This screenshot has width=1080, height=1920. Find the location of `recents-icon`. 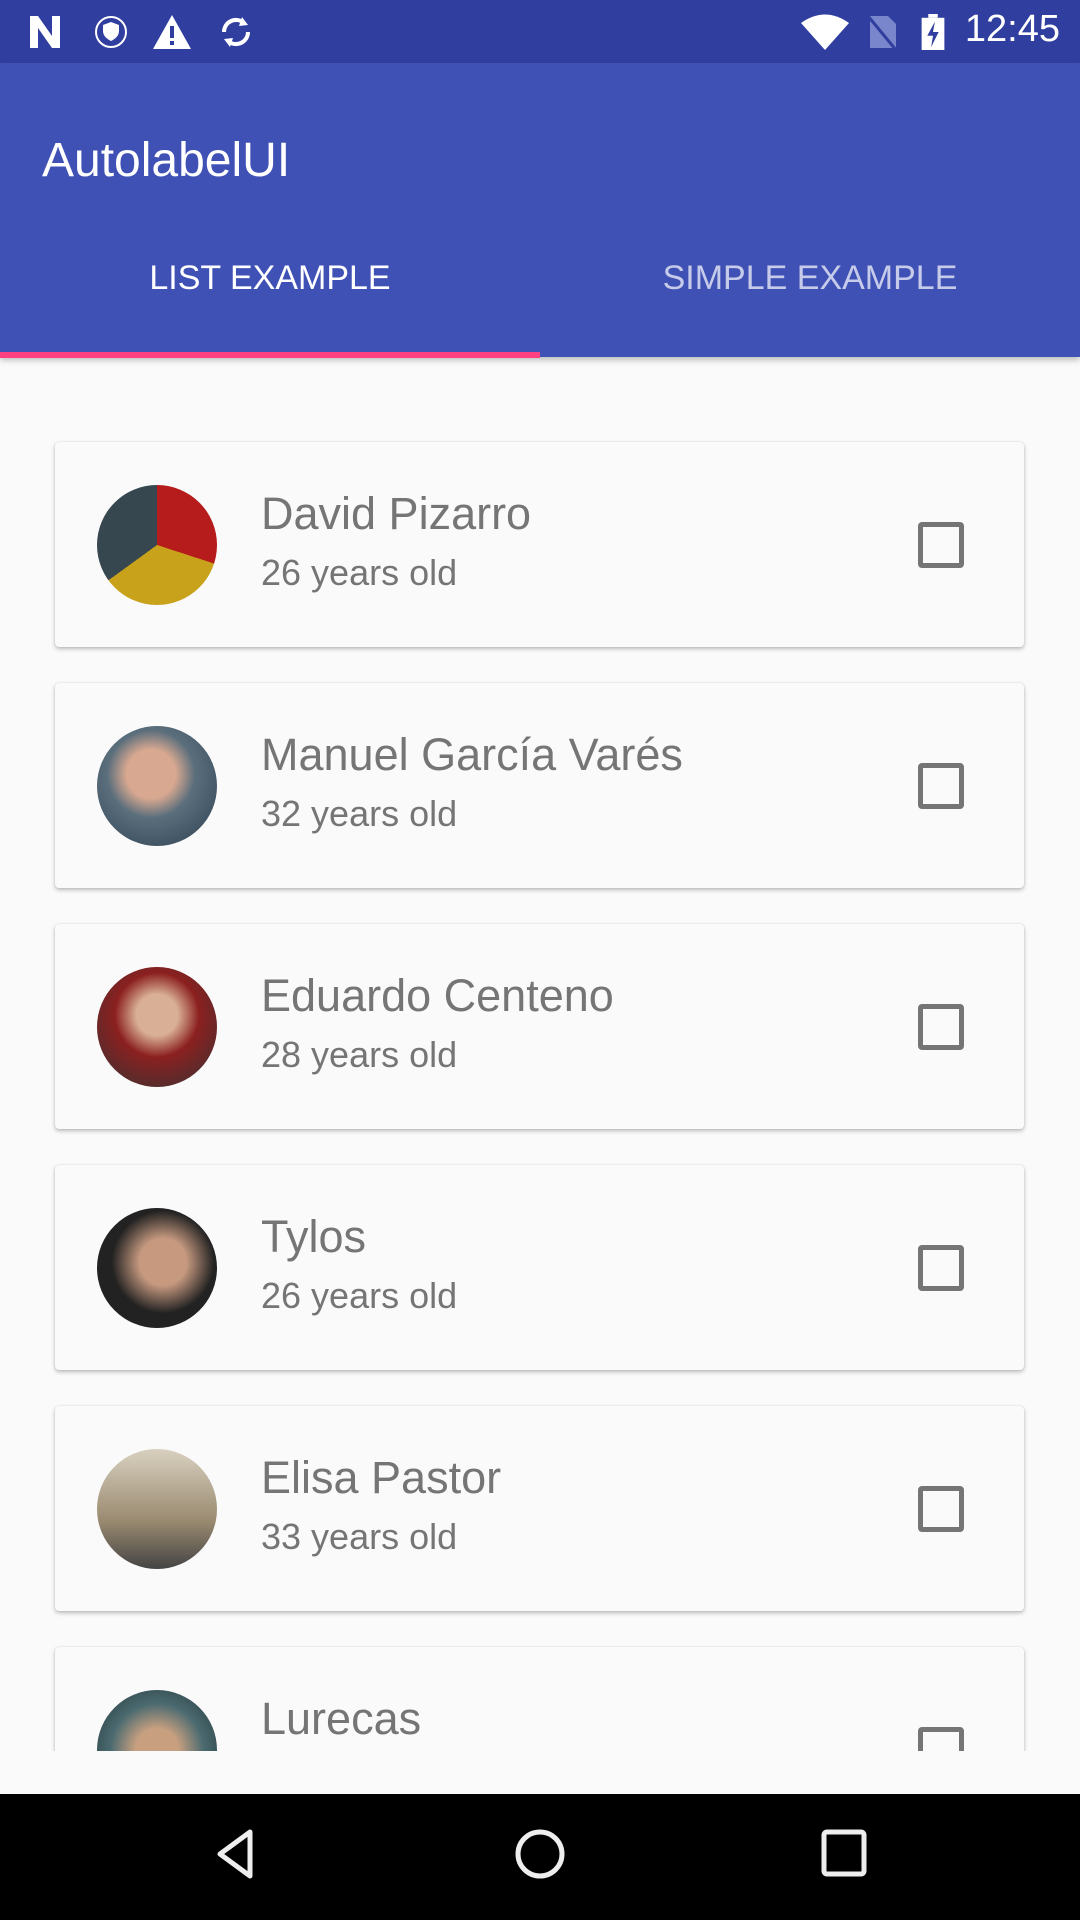

recents-icon is located at coordinates (844, 1854).